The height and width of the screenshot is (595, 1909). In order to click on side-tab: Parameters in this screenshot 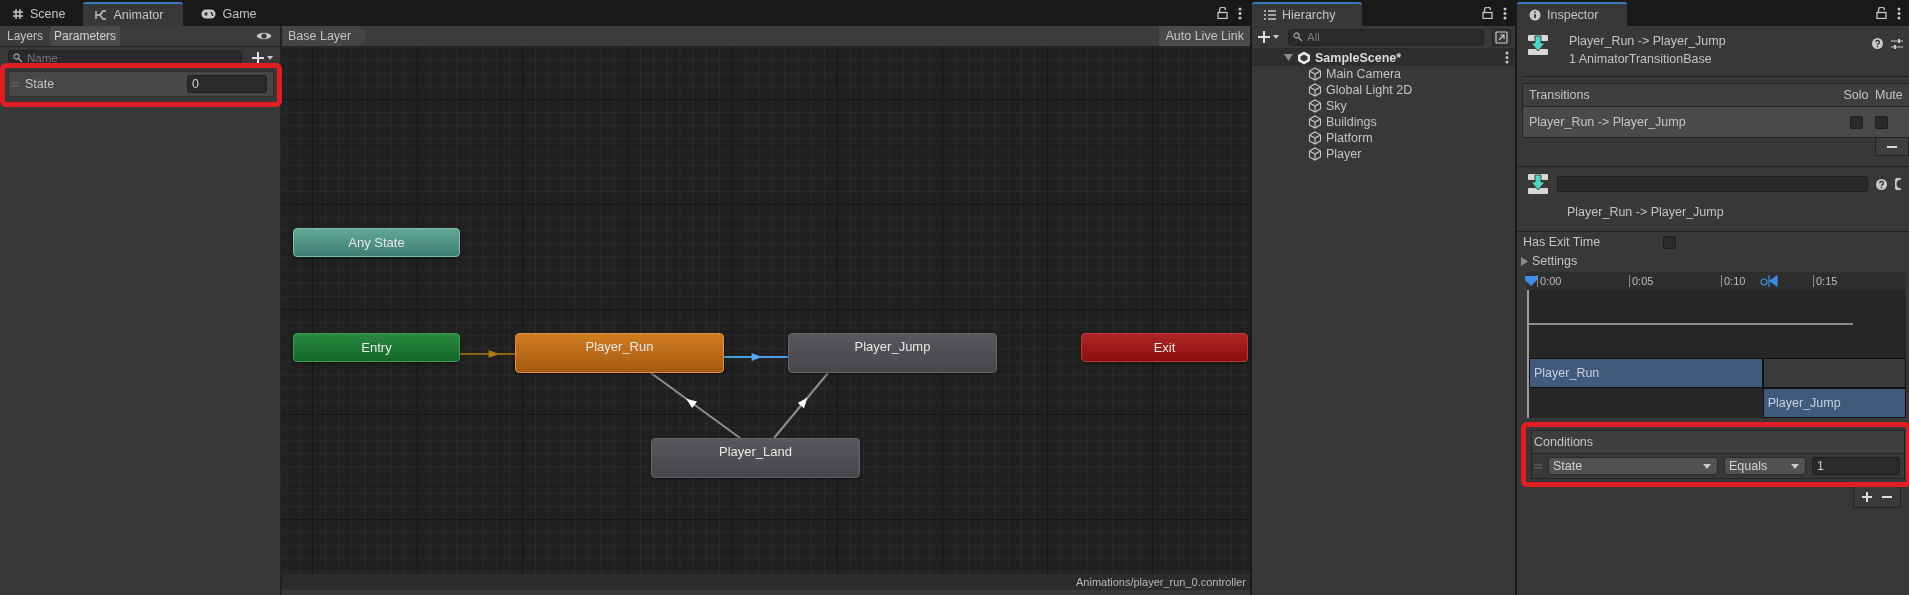, I will do `click(85, 36)`.